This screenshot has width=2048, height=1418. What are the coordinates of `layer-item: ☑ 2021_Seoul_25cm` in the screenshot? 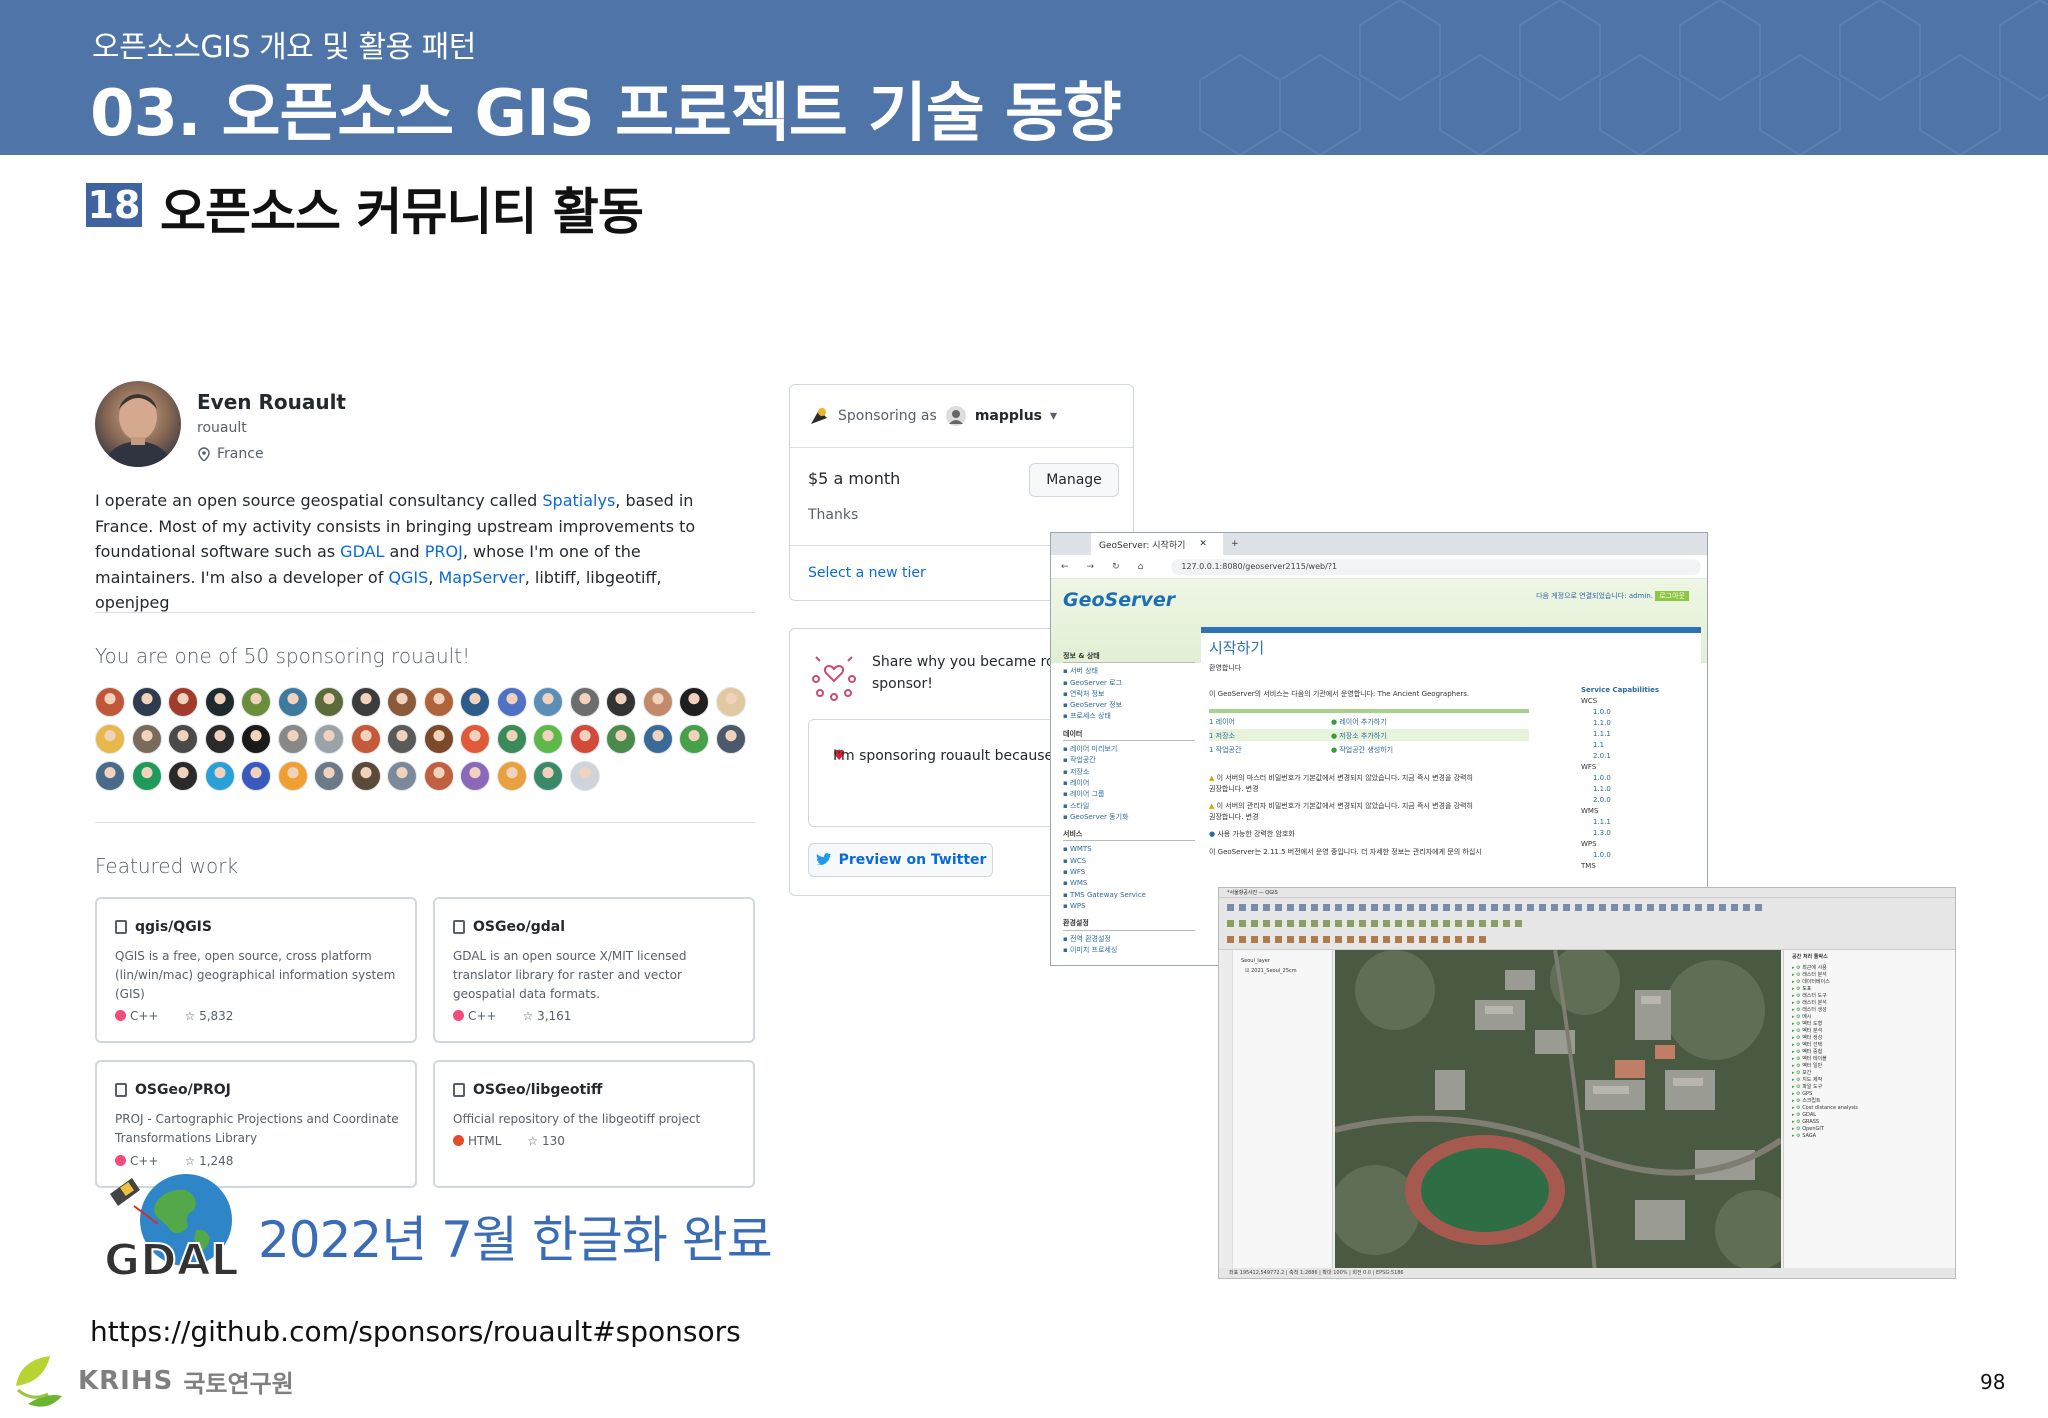 It's located at (1271, 971).